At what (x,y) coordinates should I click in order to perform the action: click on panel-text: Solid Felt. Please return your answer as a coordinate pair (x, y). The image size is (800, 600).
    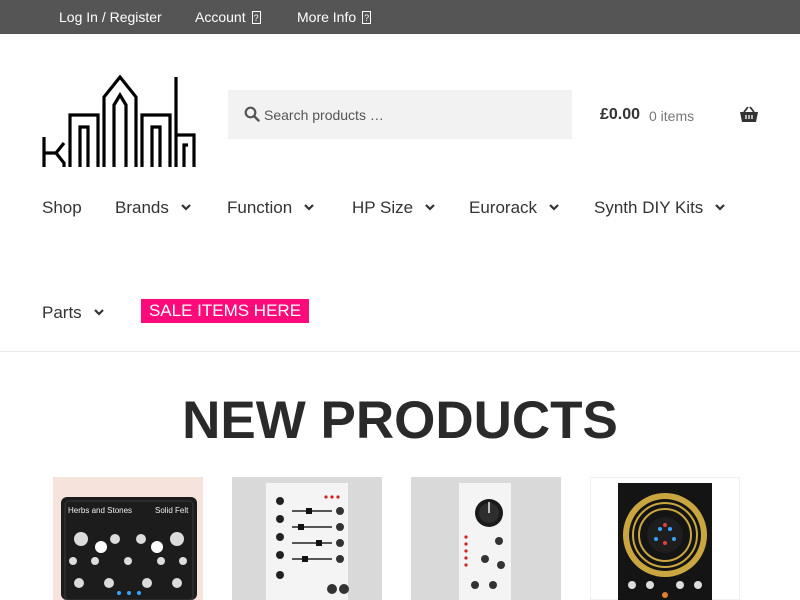
    Looking at the image, I should click on (172, 510).